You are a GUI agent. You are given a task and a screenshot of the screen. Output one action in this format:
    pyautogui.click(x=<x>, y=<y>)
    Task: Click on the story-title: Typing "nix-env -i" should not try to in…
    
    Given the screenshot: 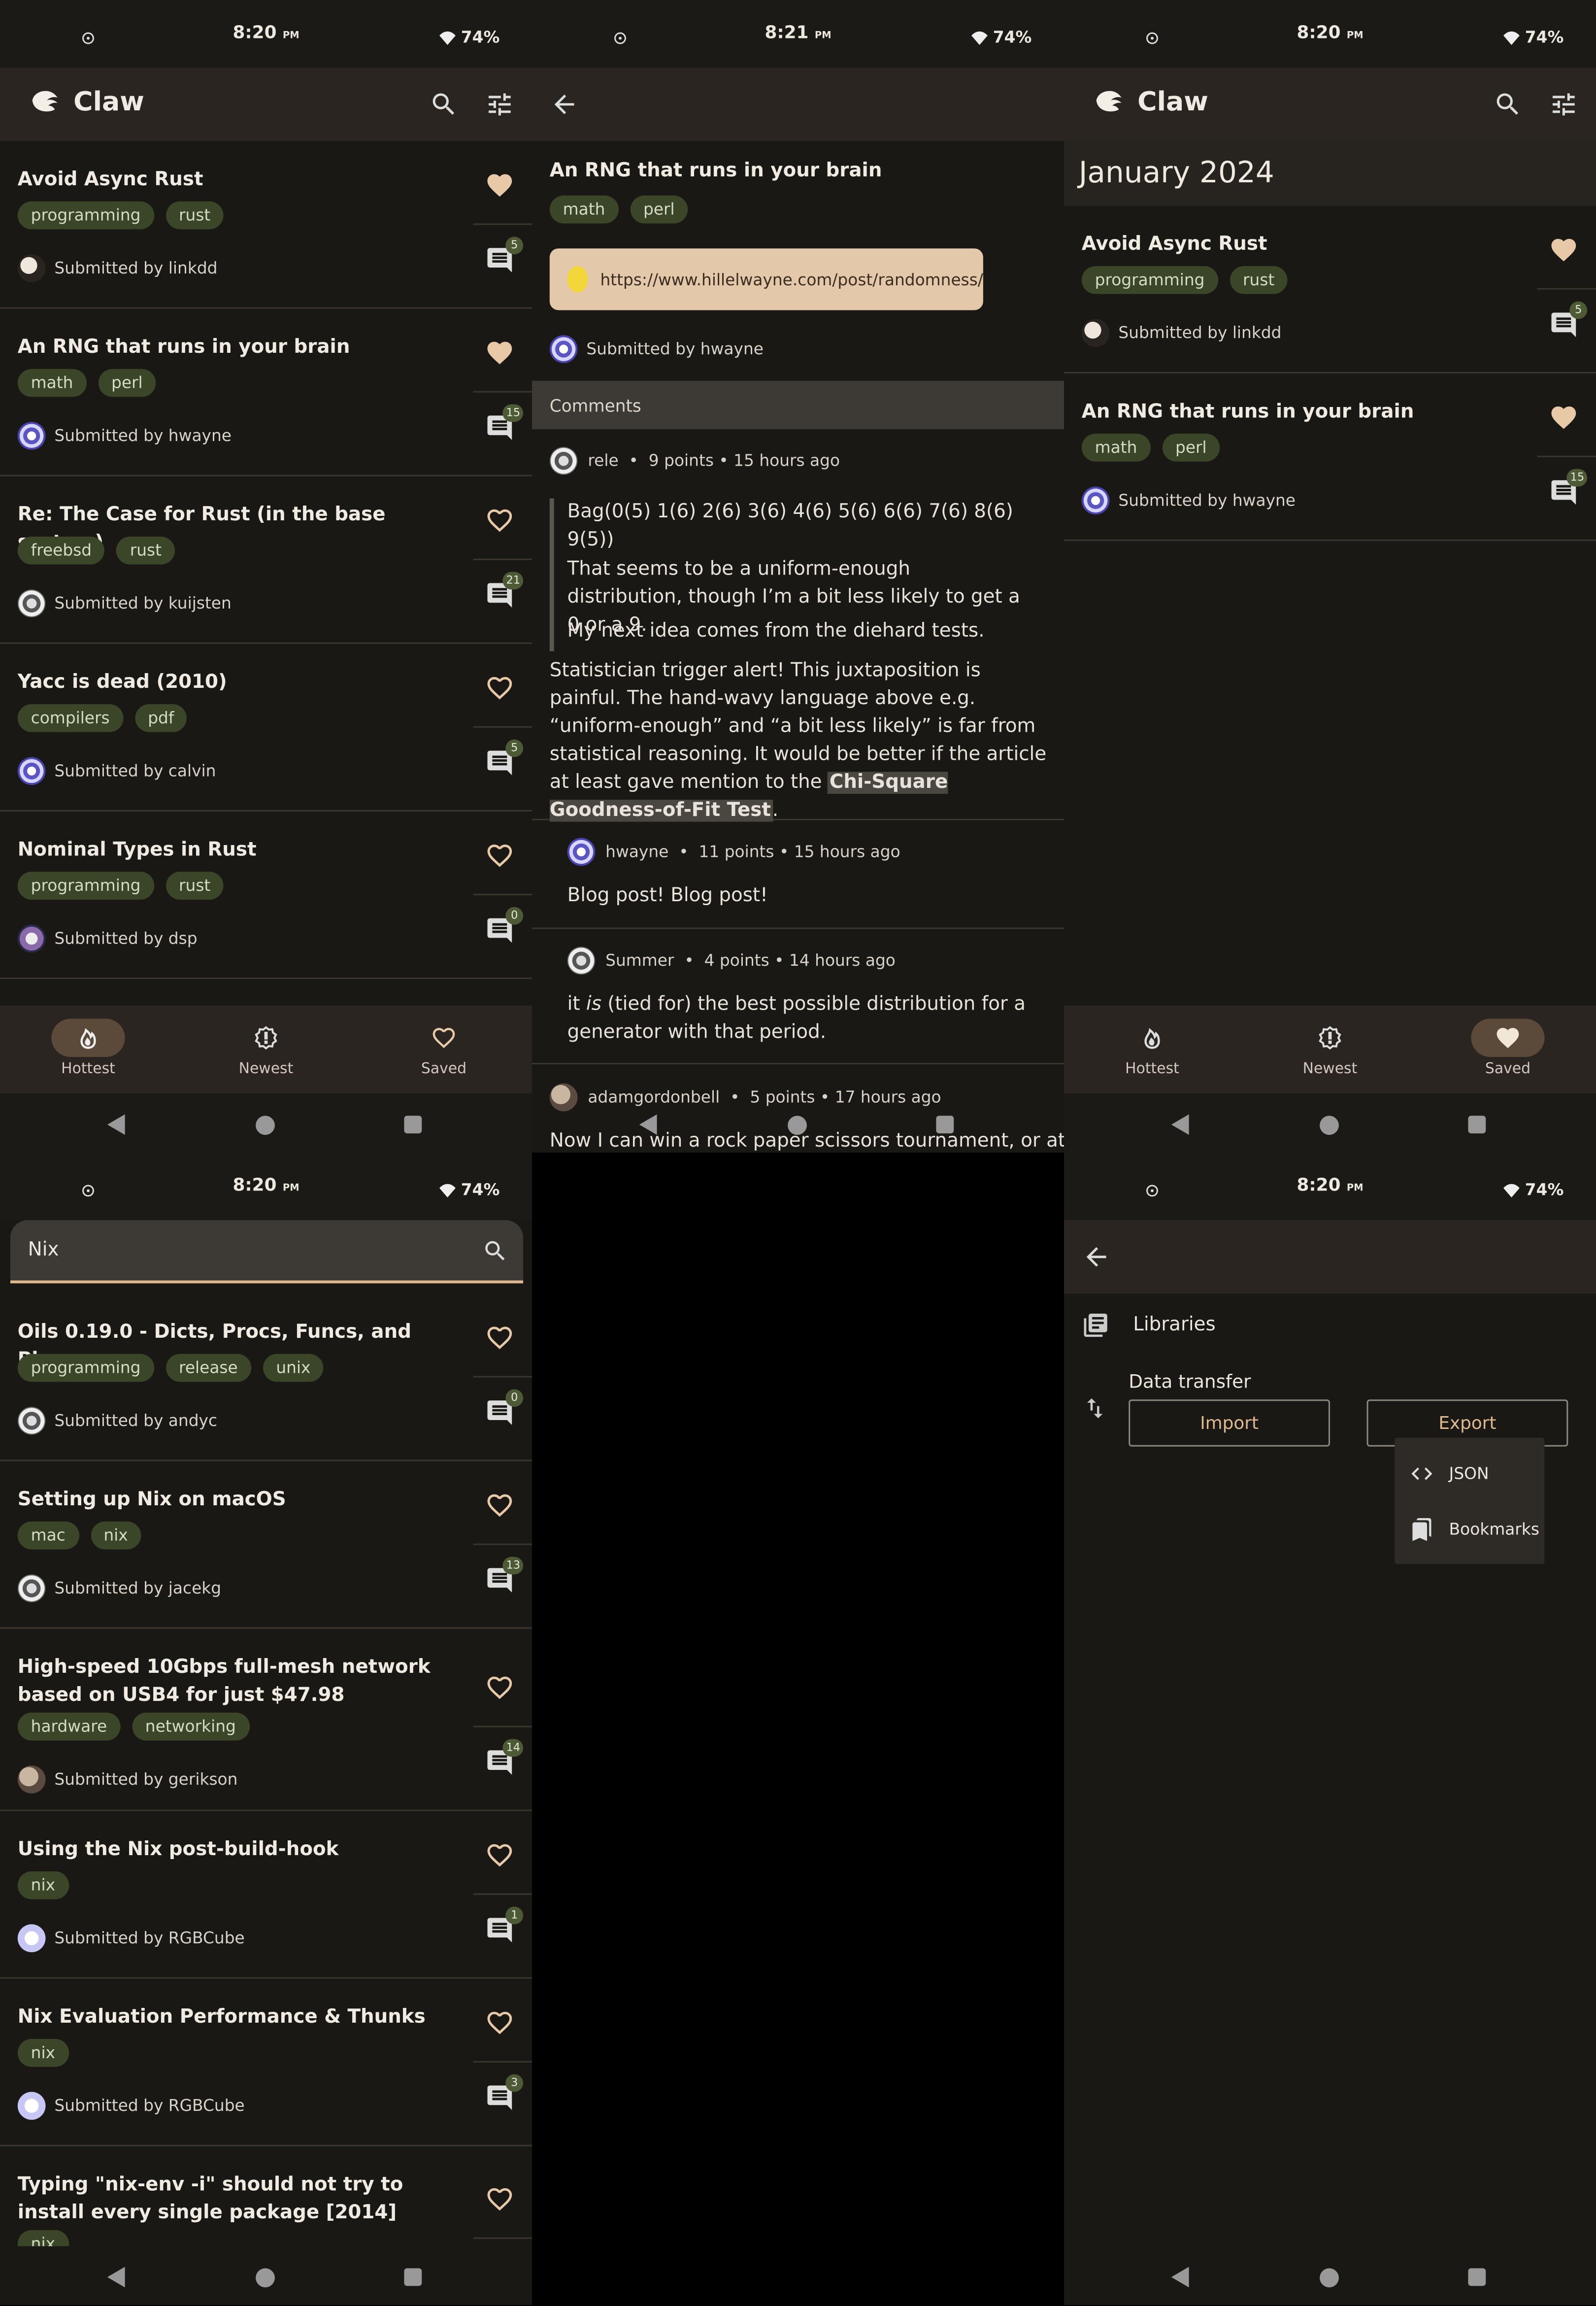 What is the action you would take?
    pyautogui.click(x=239, y=2199)
    